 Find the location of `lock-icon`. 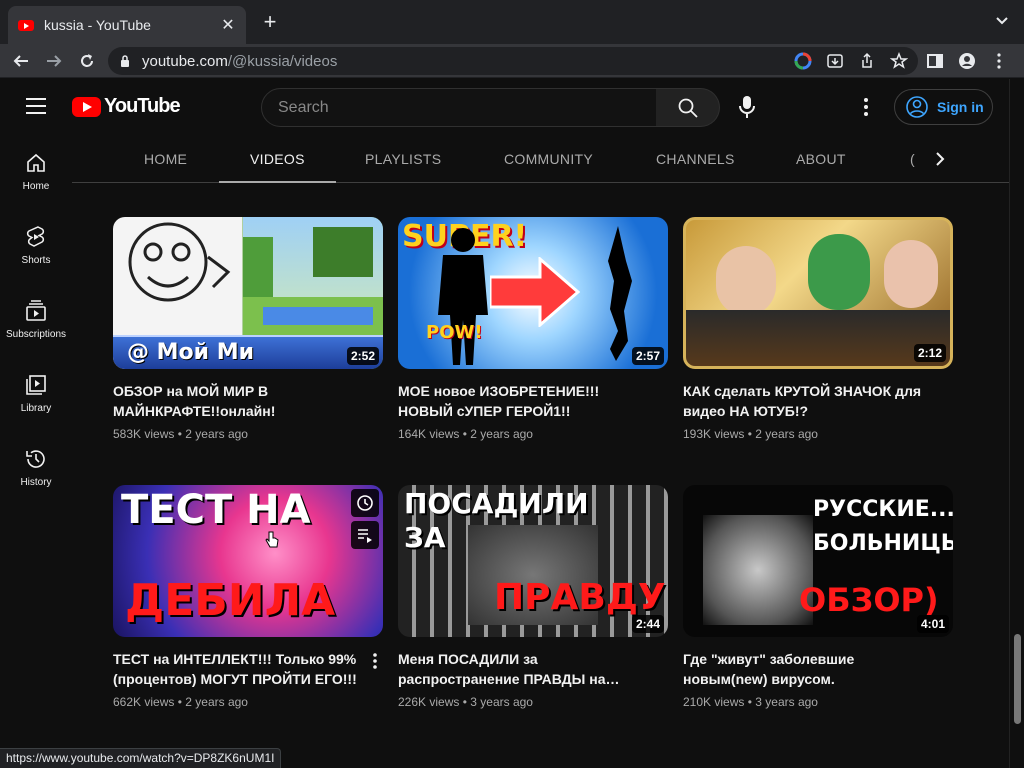

lock-icon is located at coordinates (125, 61).